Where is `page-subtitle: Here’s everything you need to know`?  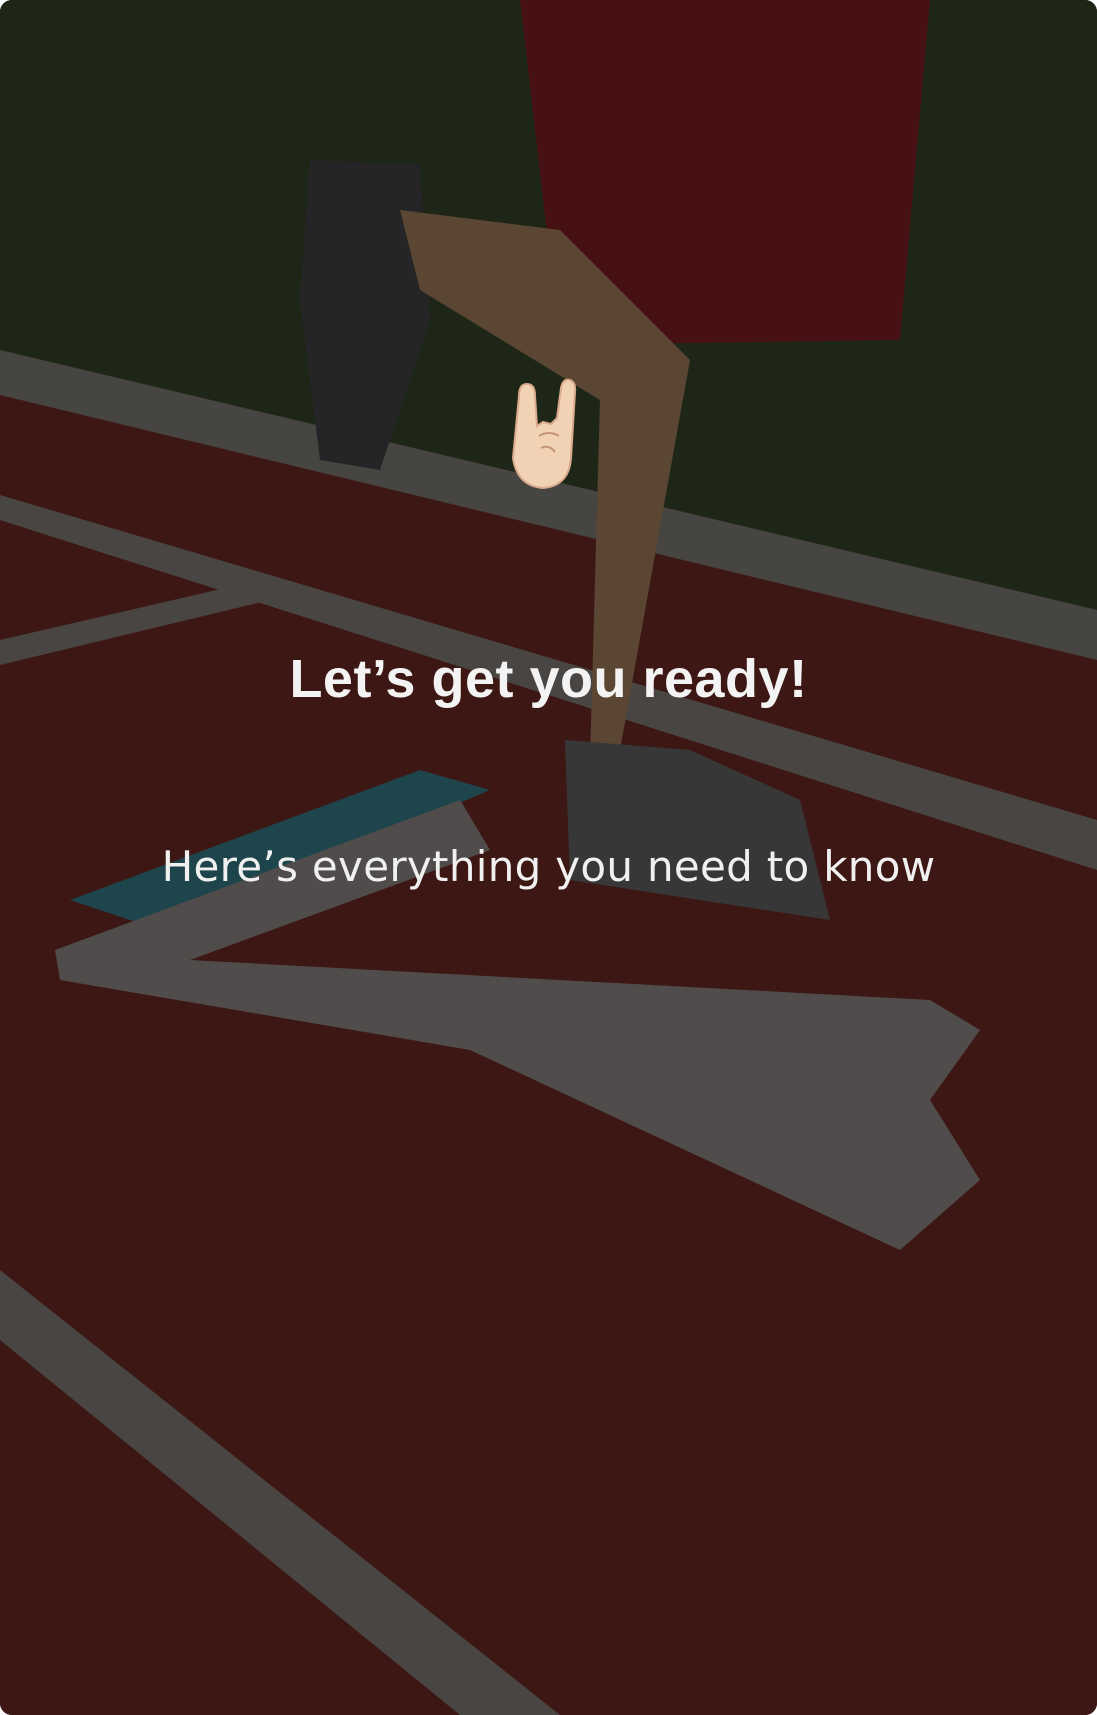
page-subtitle: Here’s everything you need to know is located at coordinates (548, 866).